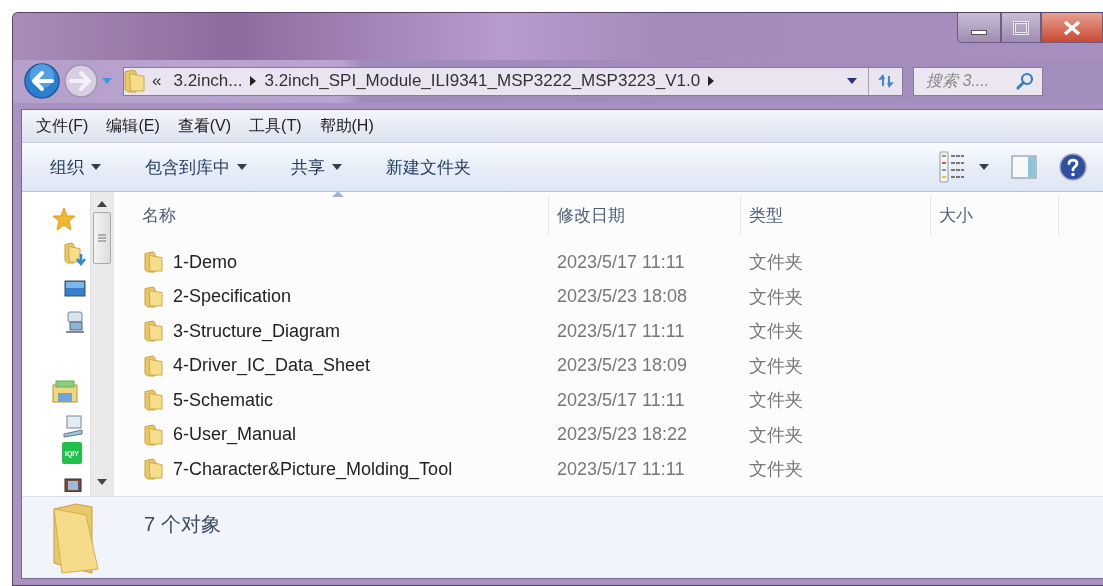 This screenshot has height=586, width=1103. What do you see at coordinates (952, 167) in the screenshot?
I see `details-view-icon` at bounding box center [952, 167].